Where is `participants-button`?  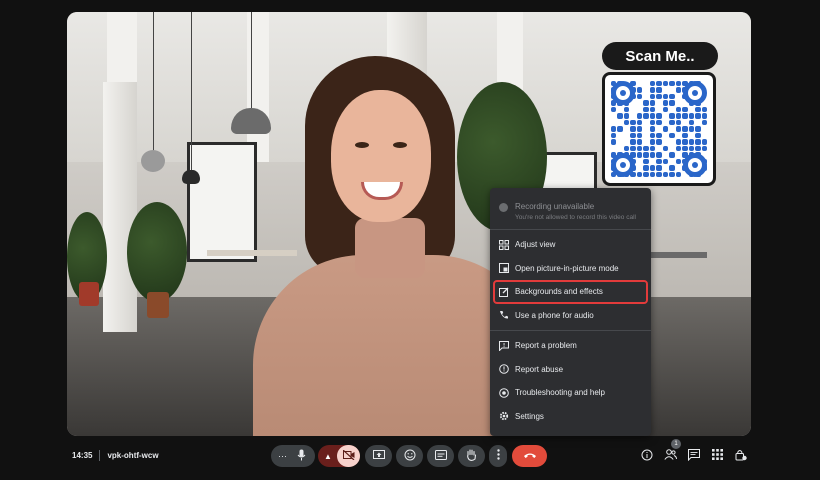
participants-button is located at coordinates (670, 456).